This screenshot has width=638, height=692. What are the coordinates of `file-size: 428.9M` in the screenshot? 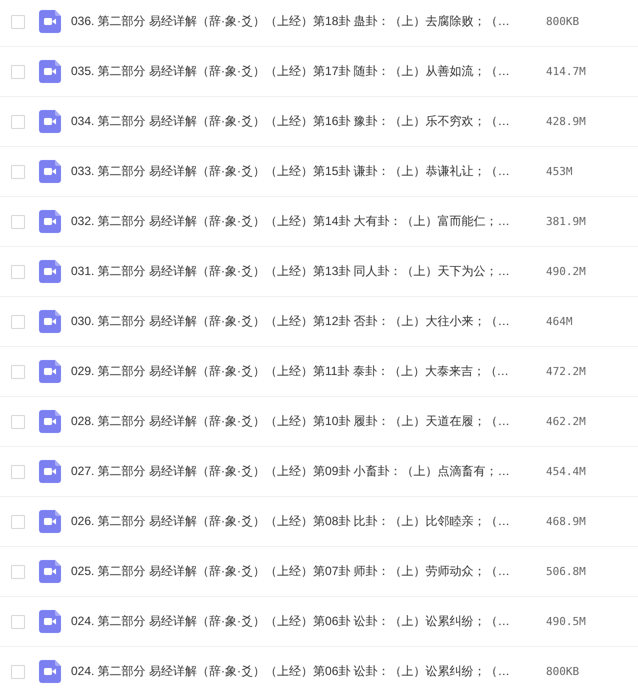 It's located at (566, 121).